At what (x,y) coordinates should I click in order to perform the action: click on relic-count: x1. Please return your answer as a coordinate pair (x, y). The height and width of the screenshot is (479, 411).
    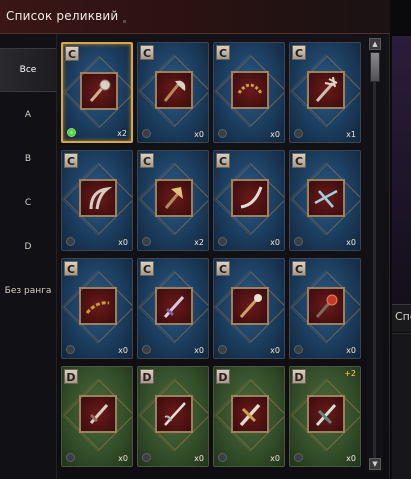
    Looking at the image, I should click on (351, 134).